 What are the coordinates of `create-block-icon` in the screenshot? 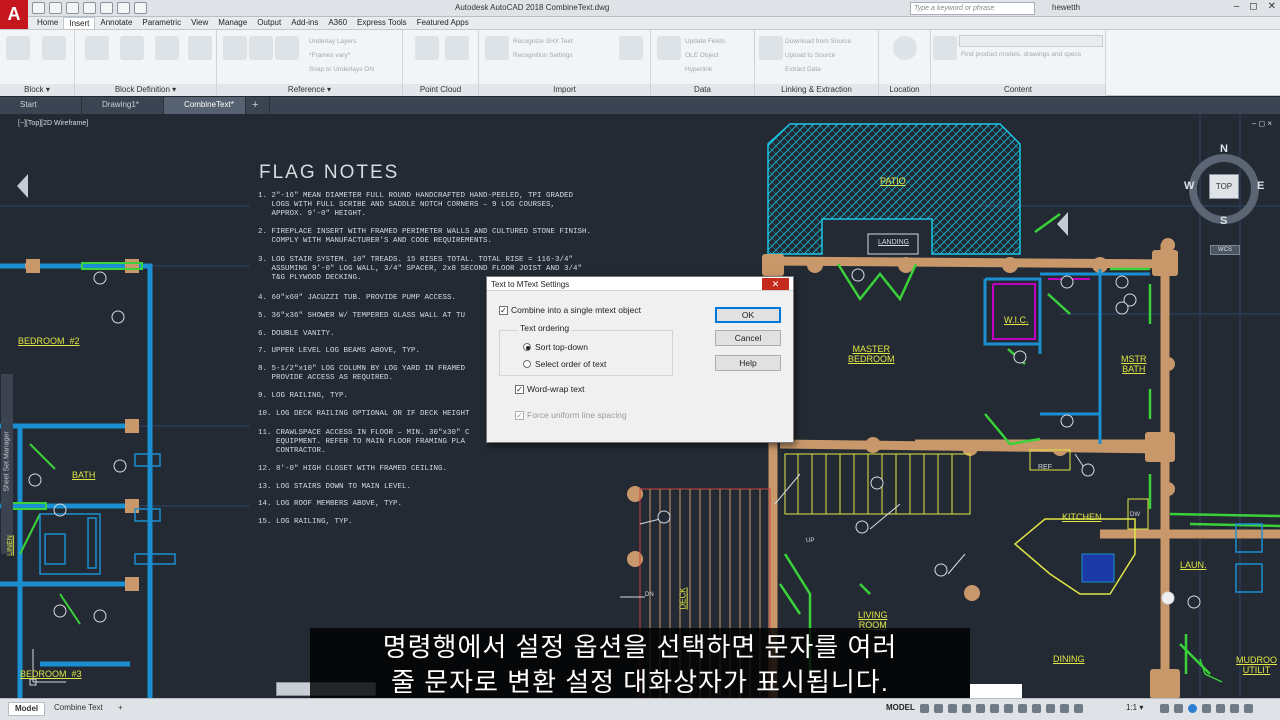 It's located at (97, 48).